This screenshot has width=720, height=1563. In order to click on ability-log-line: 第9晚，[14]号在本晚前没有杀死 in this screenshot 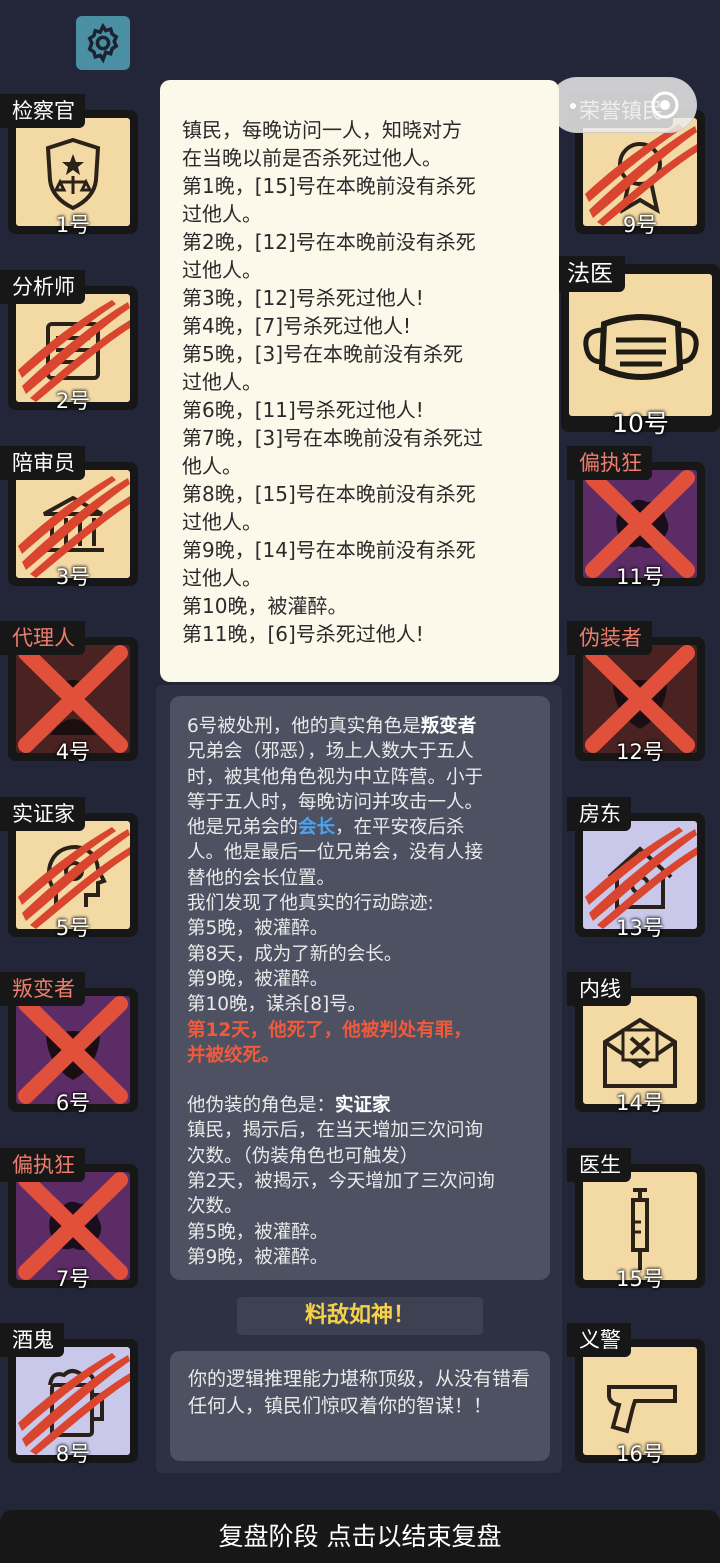, I will do `click(329, 550)`.